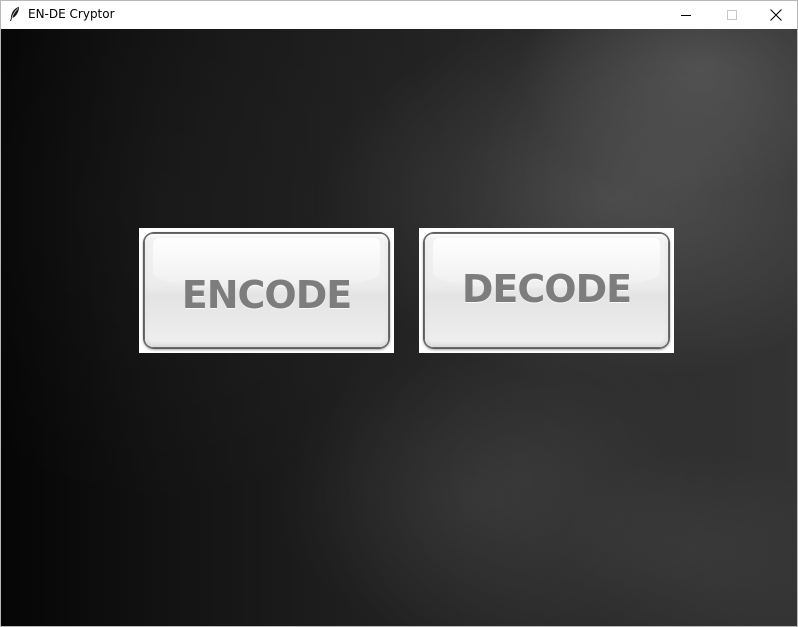  I want to click on maximize-icon, so click(732, 15).